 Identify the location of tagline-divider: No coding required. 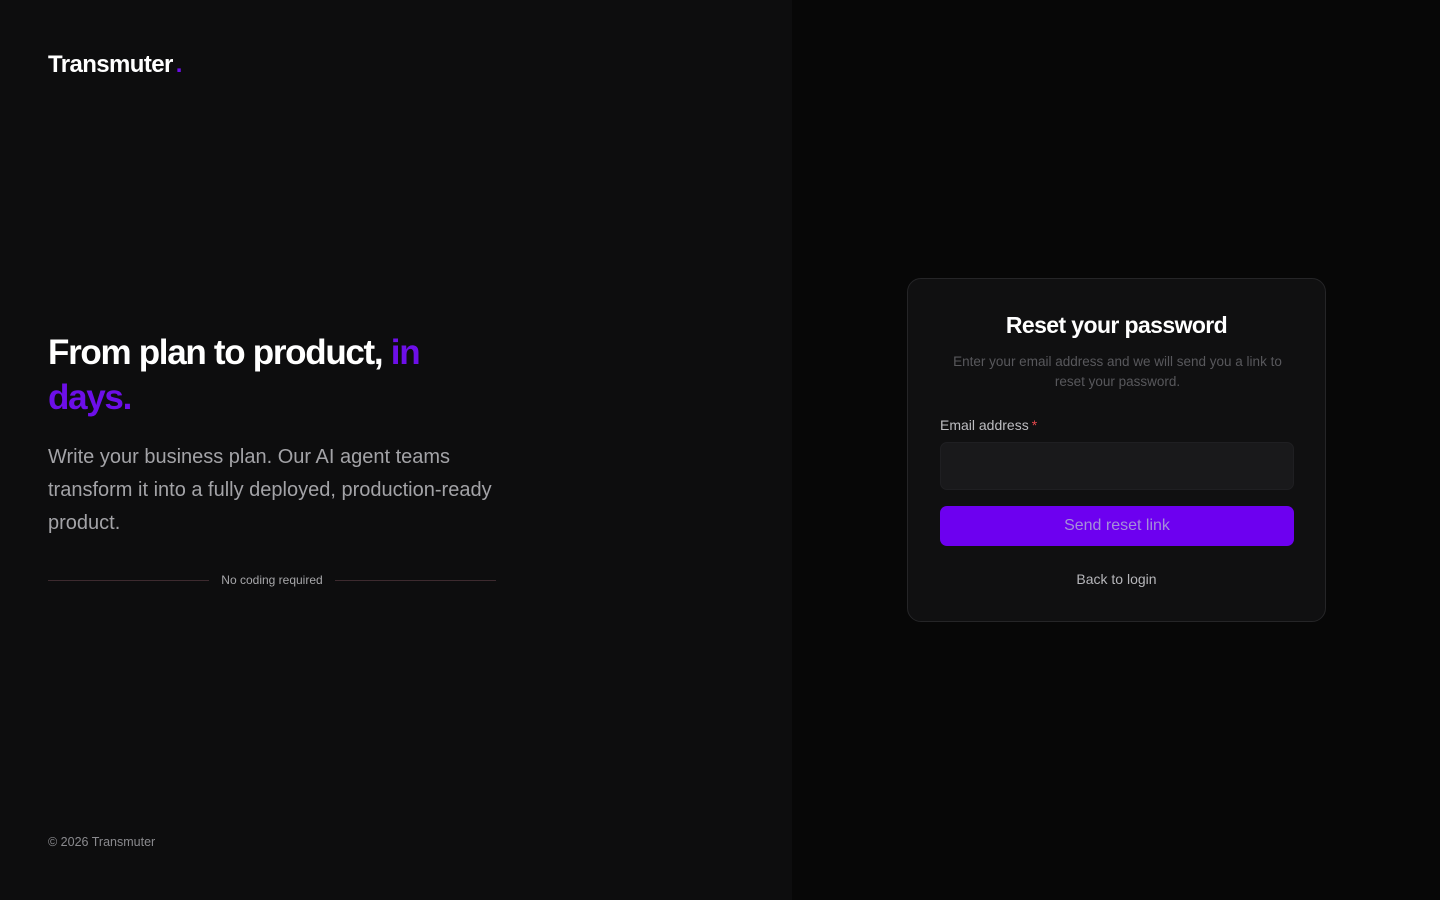
(272, 580).